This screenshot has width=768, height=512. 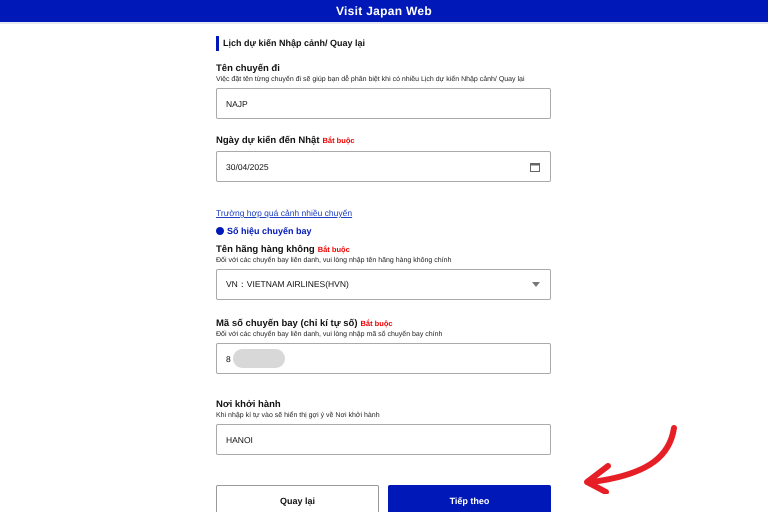 I want to click on calendar-icon, so click(x=535, y=167).